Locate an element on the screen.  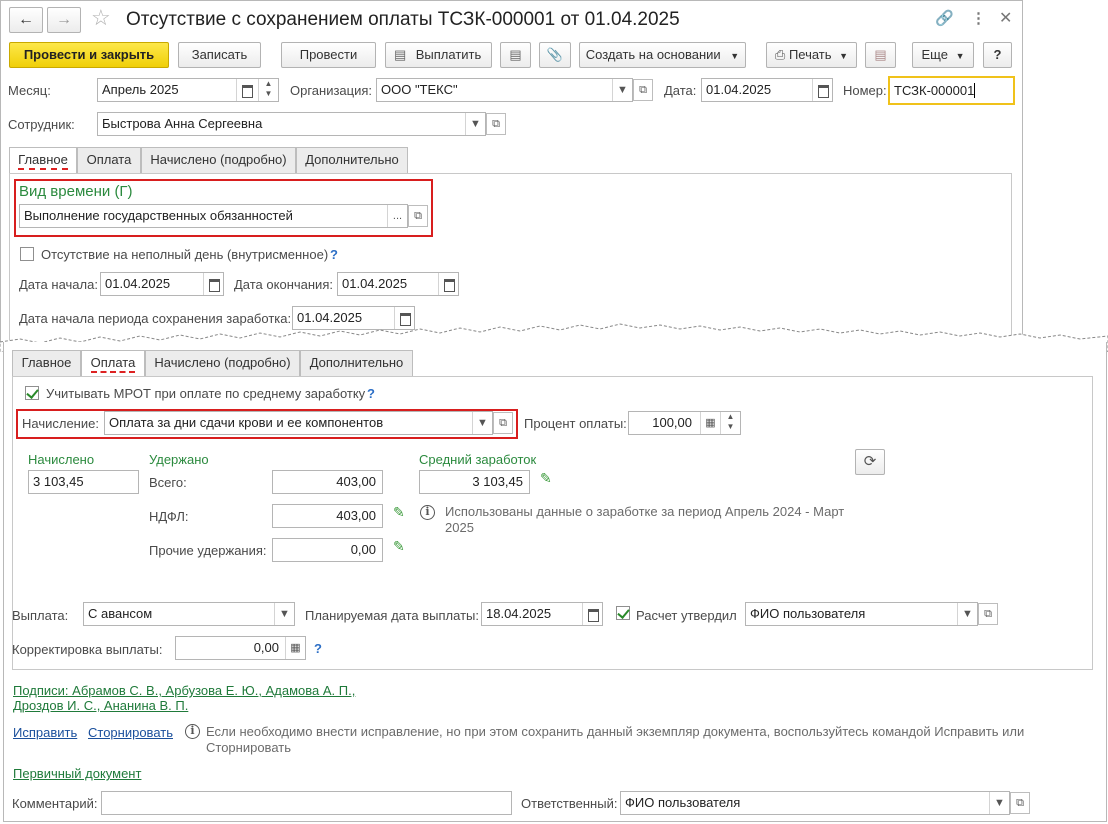
refresh-icon: ⟳ is located at coordinates (870, 461).